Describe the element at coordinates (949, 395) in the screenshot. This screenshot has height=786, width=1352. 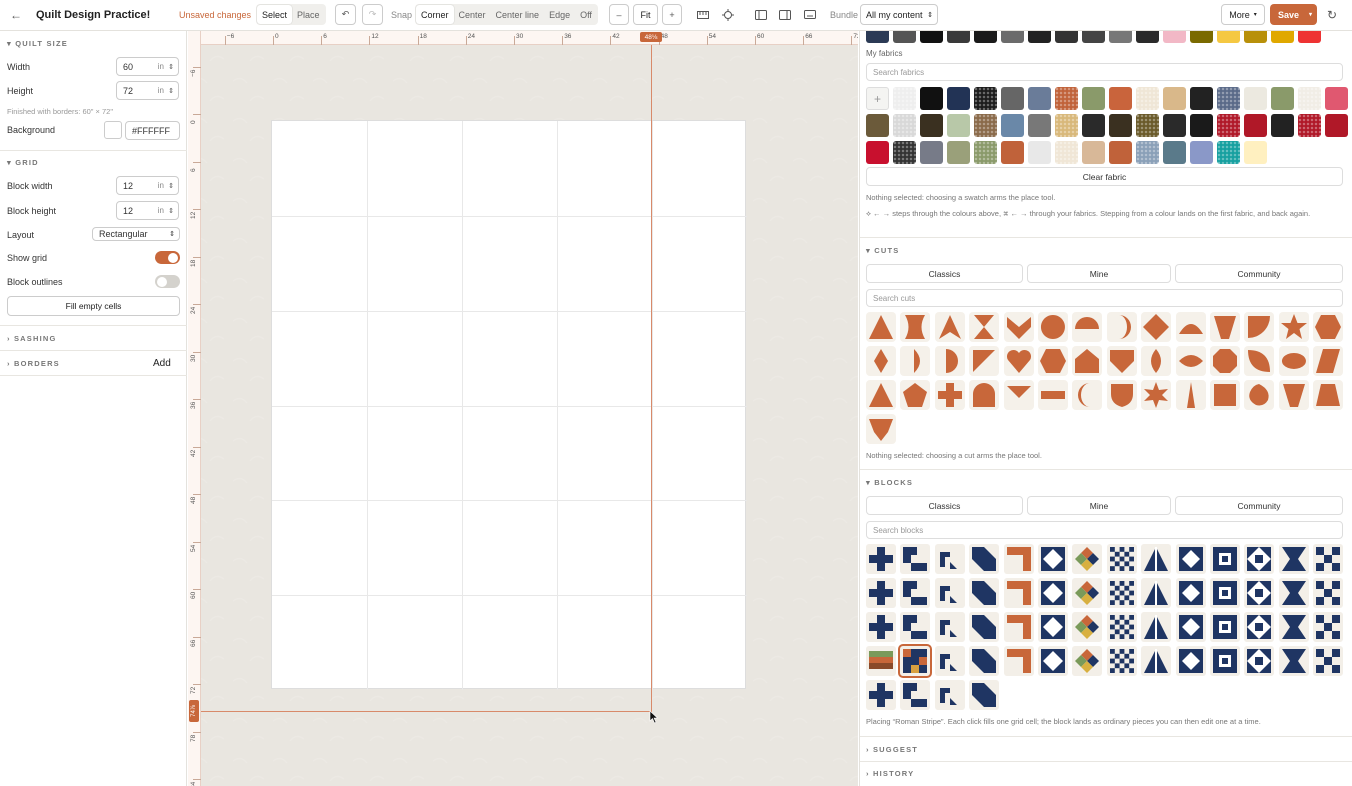
I see `cut-cross-icon` at that location.